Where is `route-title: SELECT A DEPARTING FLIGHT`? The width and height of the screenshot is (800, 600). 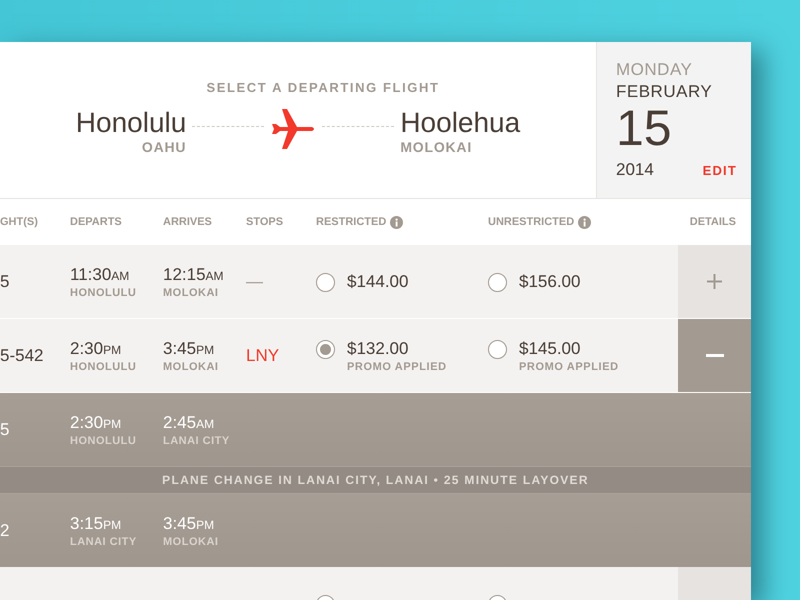 route-title: SELECT A DEPARTING FLIGHT is located at coordinates (323, 87).